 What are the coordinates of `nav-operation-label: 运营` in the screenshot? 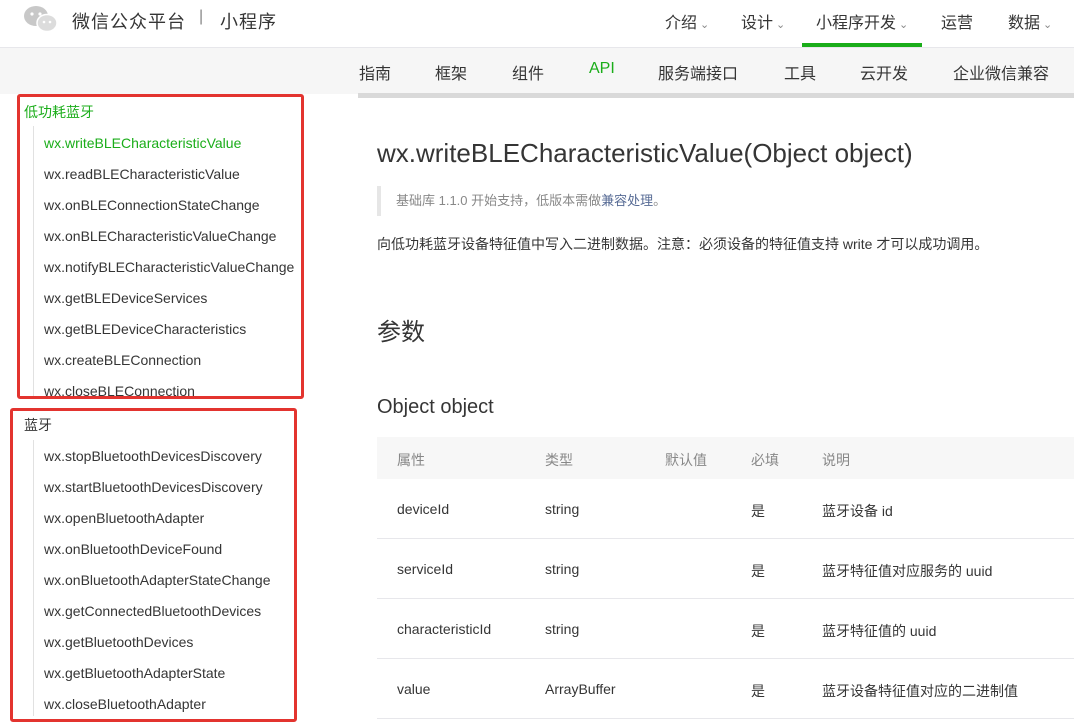 It's located at (957, 23).